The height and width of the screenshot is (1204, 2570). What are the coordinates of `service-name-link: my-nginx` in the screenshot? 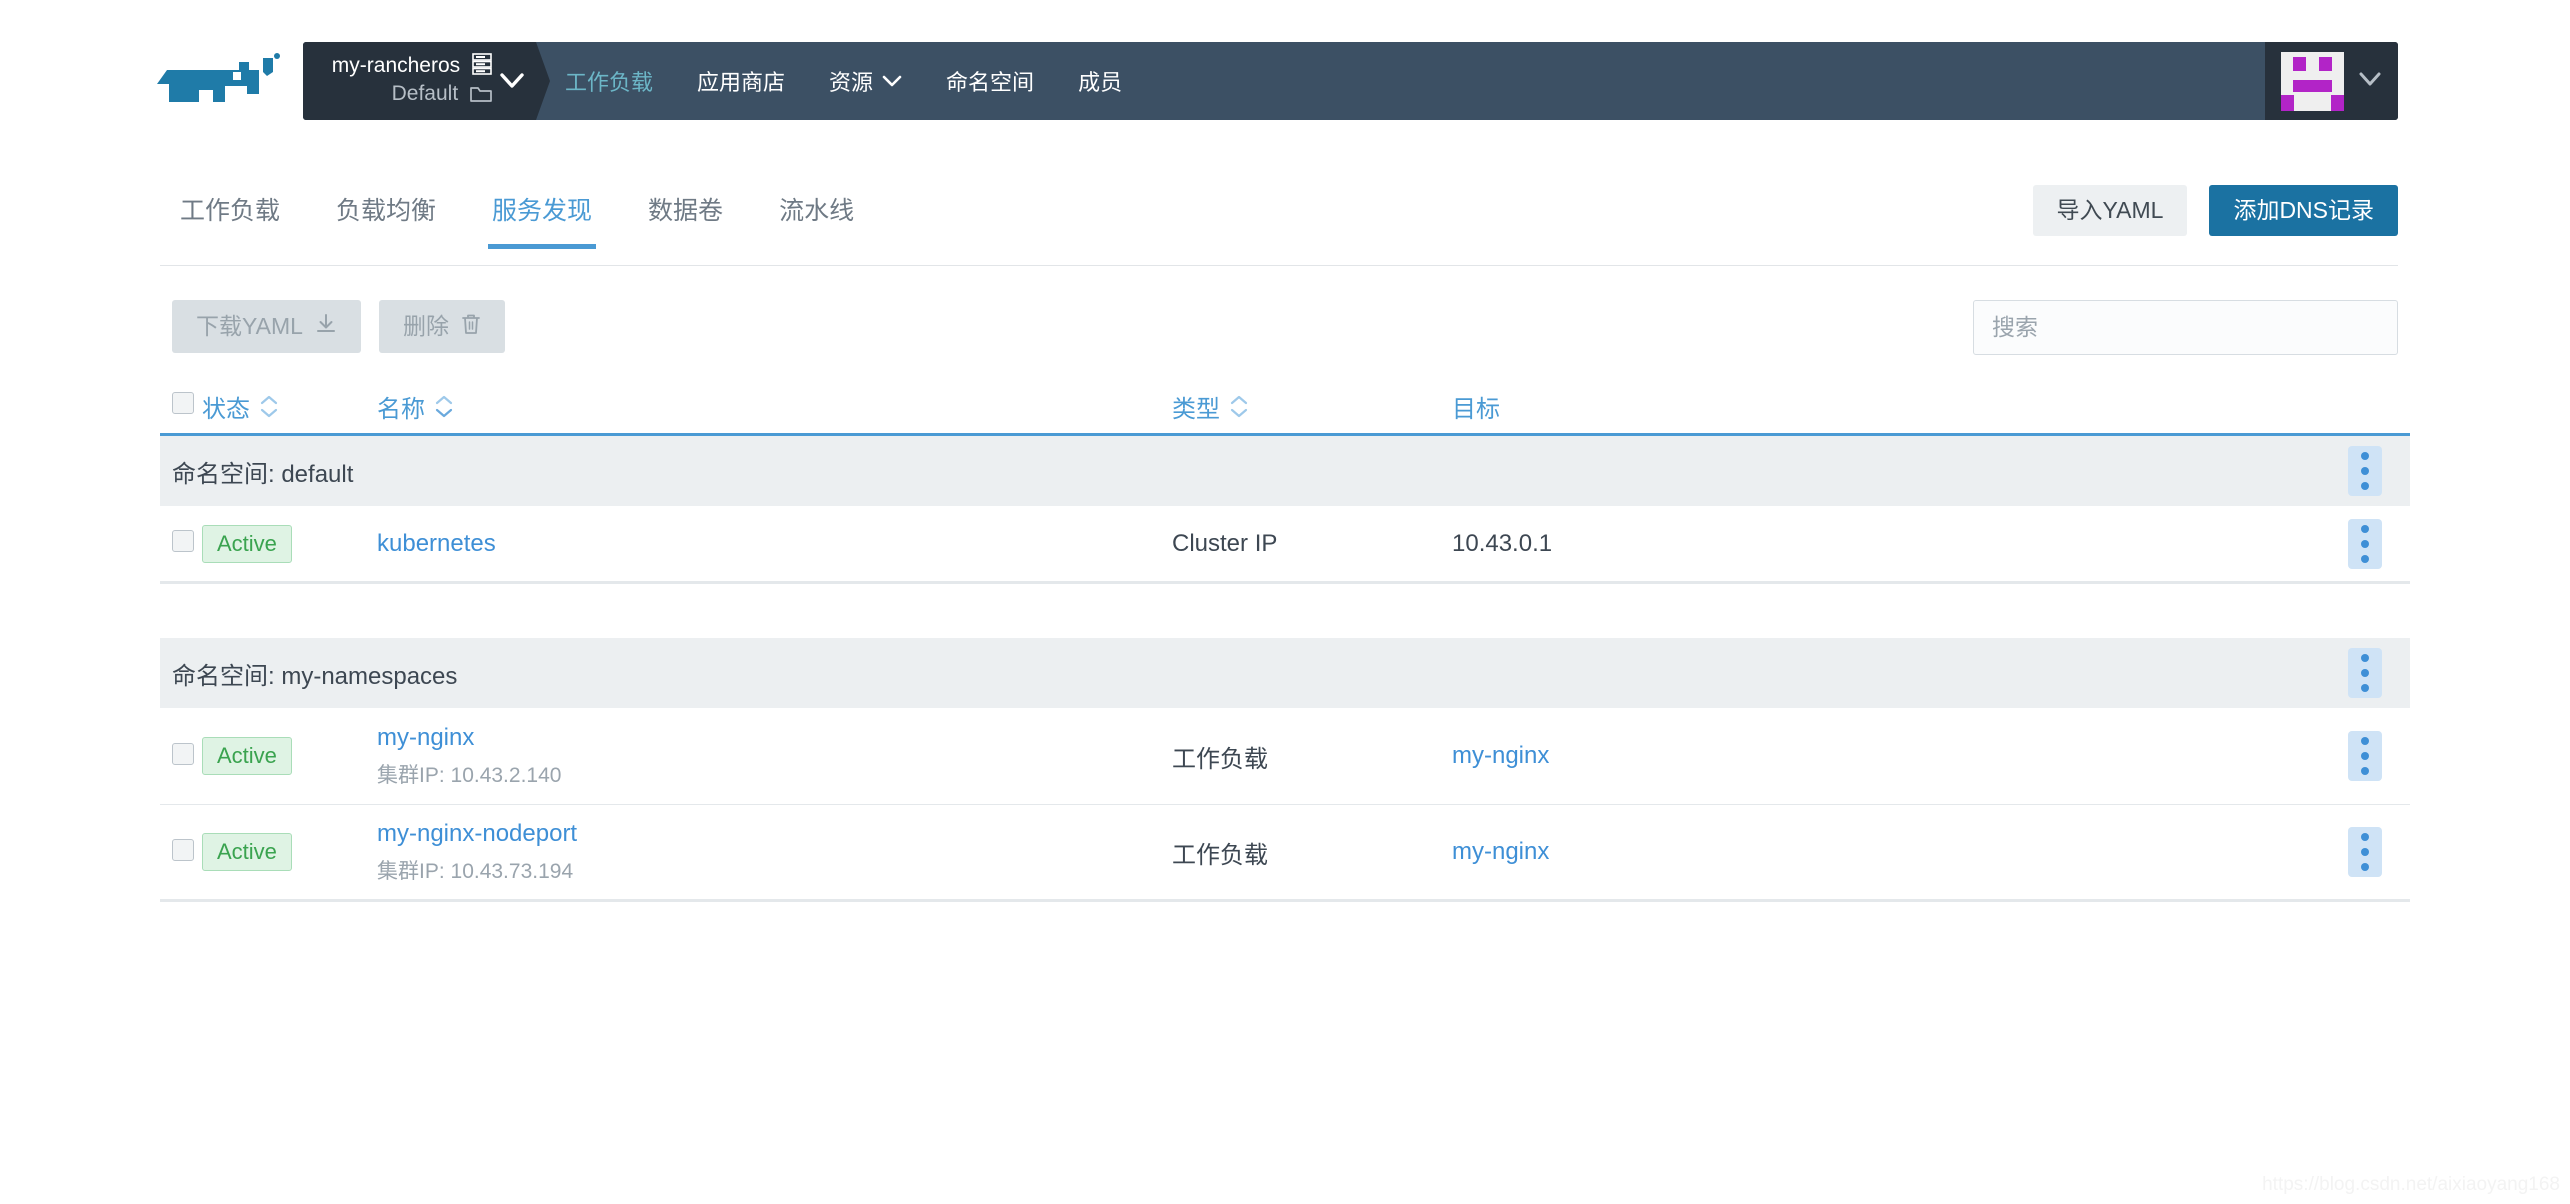 It's located at (425, 737).